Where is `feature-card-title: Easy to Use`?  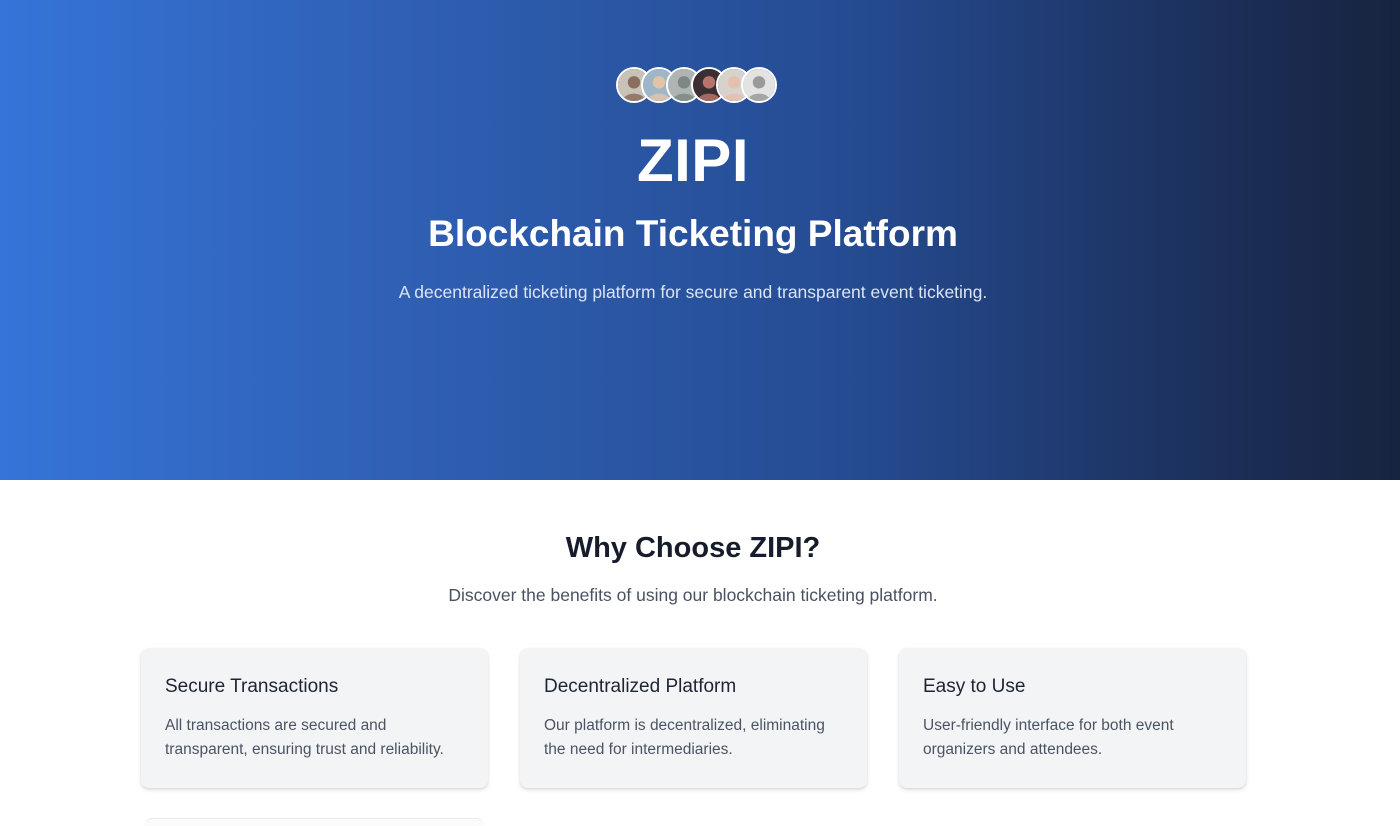
feature-card-title: Easy to Use is located at coordinates (974, 686).